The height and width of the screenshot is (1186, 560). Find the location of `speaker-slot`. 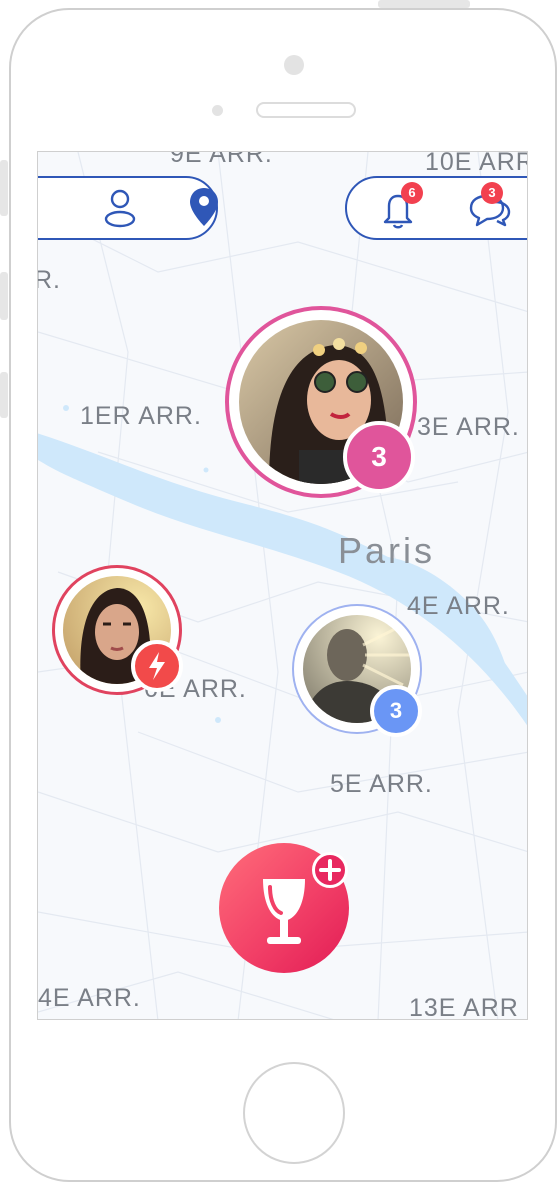

speaker-slot is located at coordinates (306, 110).